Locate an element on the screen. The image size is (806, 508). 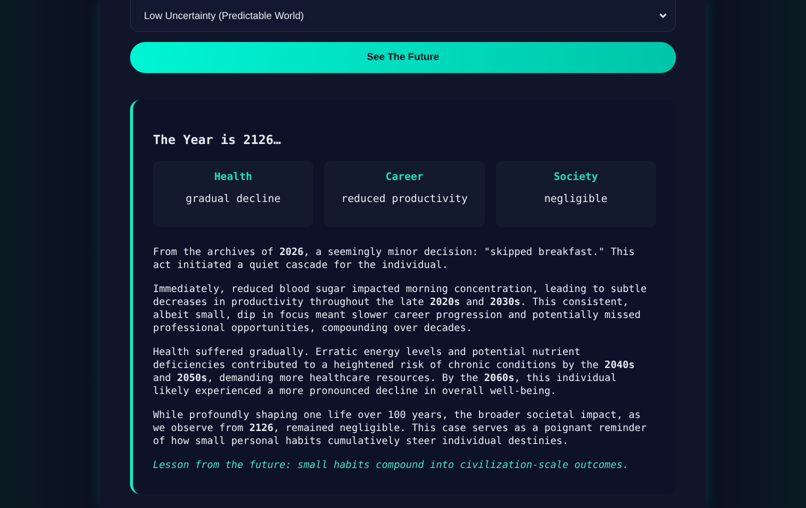
stat-label: Society is located at coordinates (576, 177).